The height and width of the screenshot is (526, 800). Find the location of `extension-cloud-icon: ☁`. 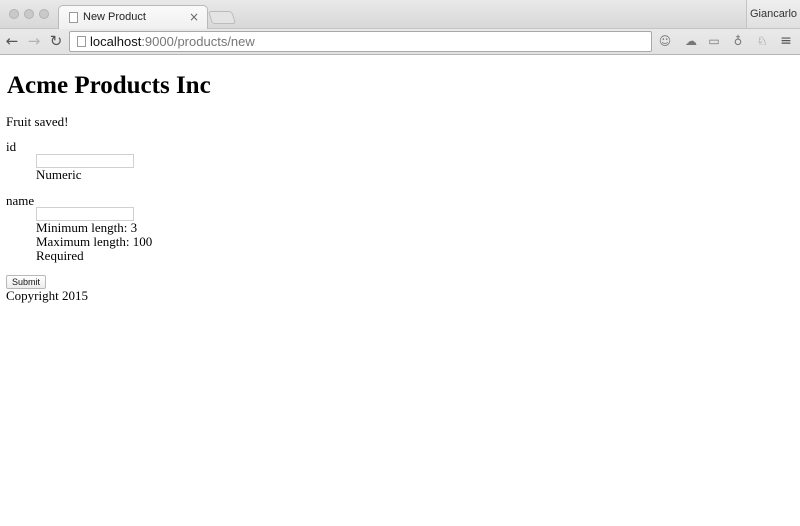

extension-cloud-icon: ☁ is located at coordinates (691, 41).